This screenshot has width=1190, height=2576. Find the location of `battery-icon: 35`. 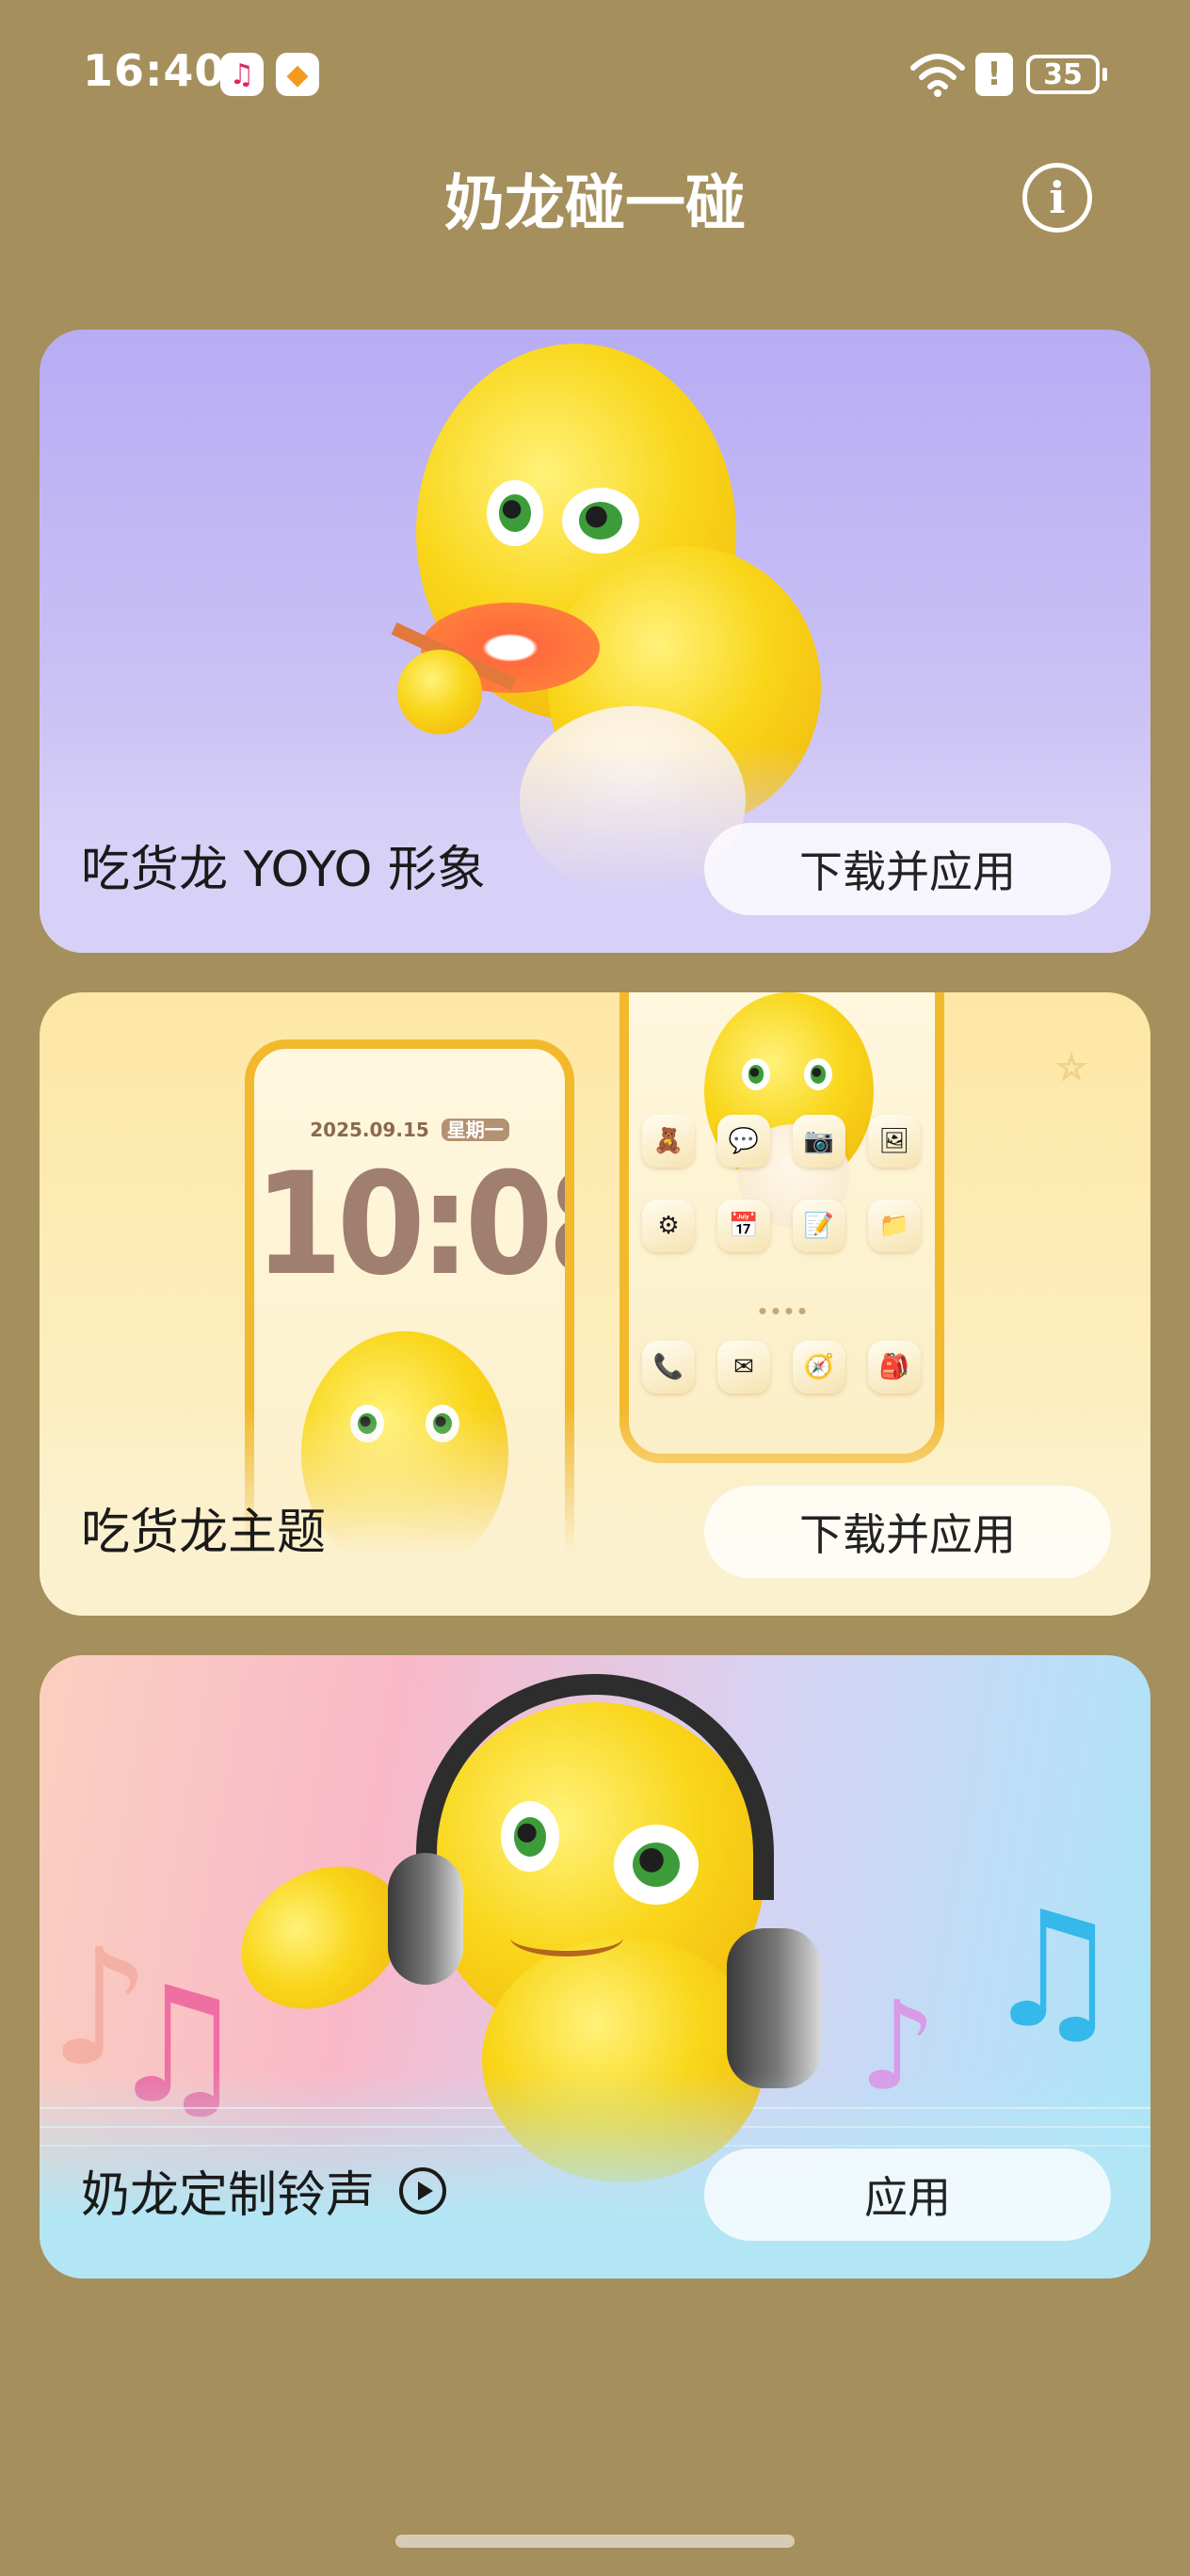

battery-icon: 35 is located at coordinates (1066, 74).